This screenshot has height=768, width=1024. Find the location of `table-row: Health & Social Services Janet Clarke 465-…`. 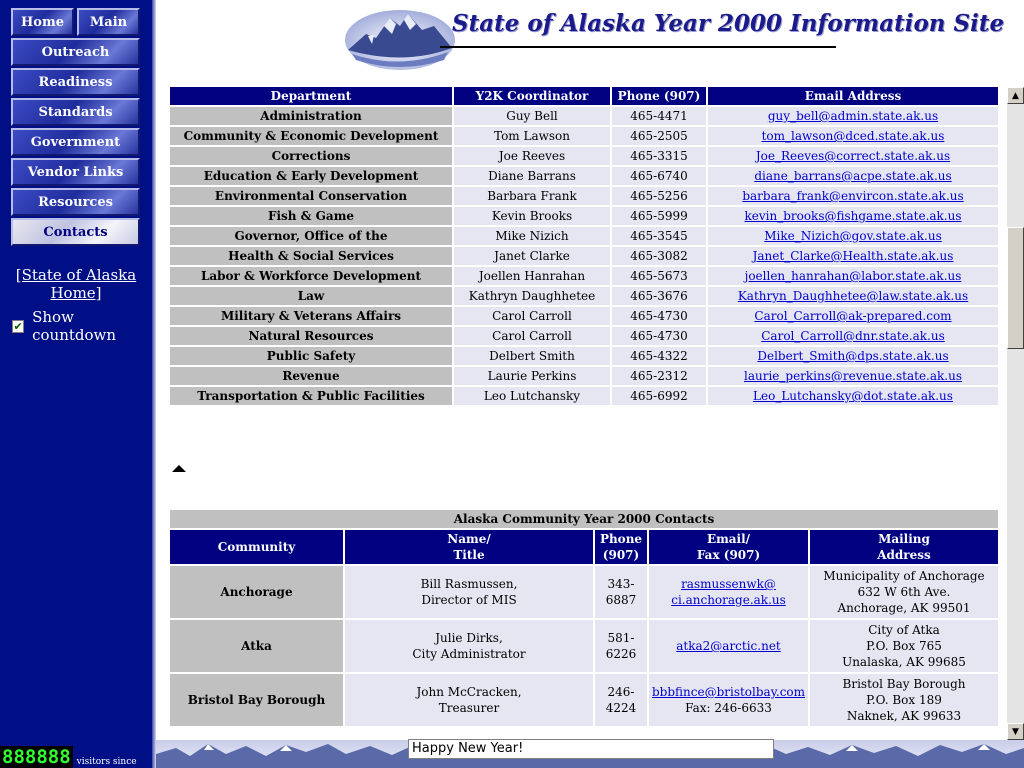

table-row: Health & Social Services Janet Clarke 465-… is located at coordinates (584, 256).